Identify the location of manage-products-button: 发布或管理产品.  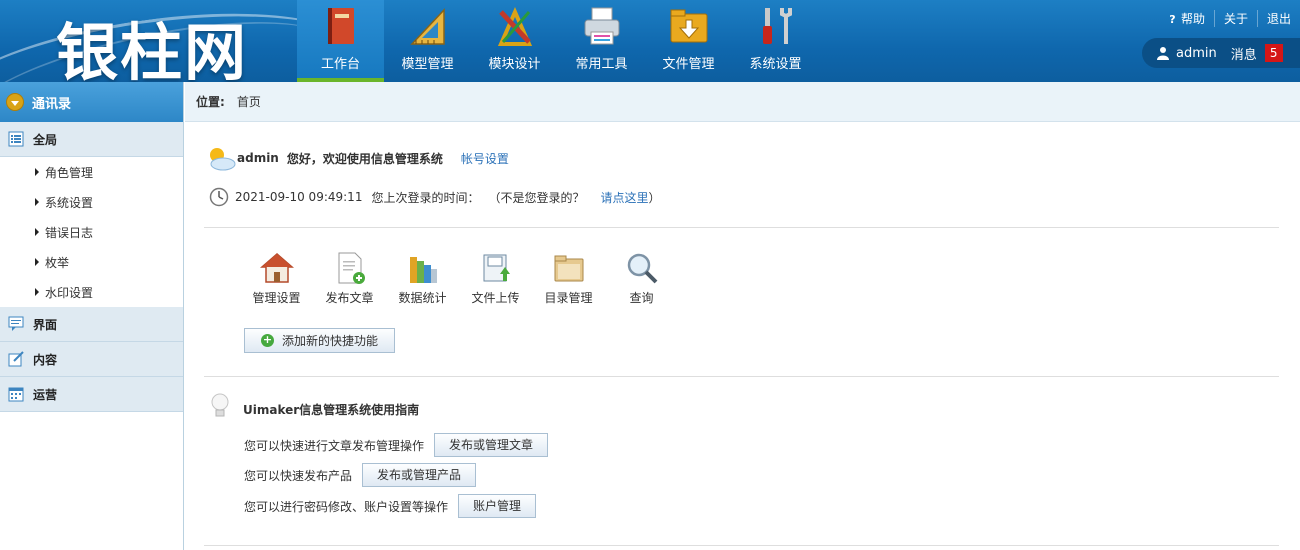
(419, 475).